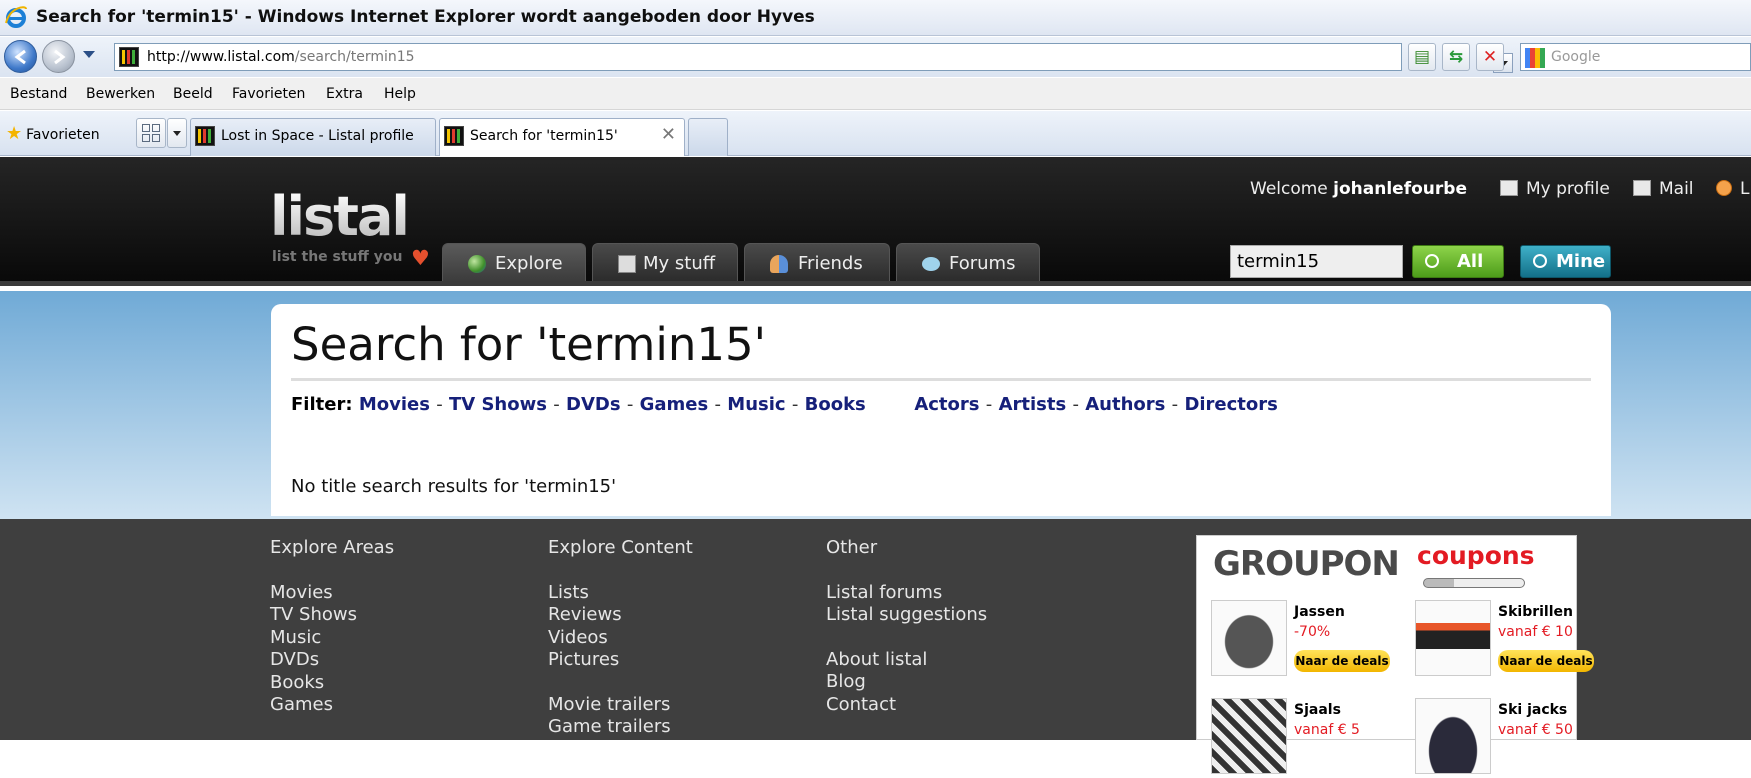 The width and height of the screenshot is (1751, 778). What do you see at coordinates (1422, 57) in the screenshot?
I see `compatibility-view-button: ▤` at bounding box center [1422, 57].